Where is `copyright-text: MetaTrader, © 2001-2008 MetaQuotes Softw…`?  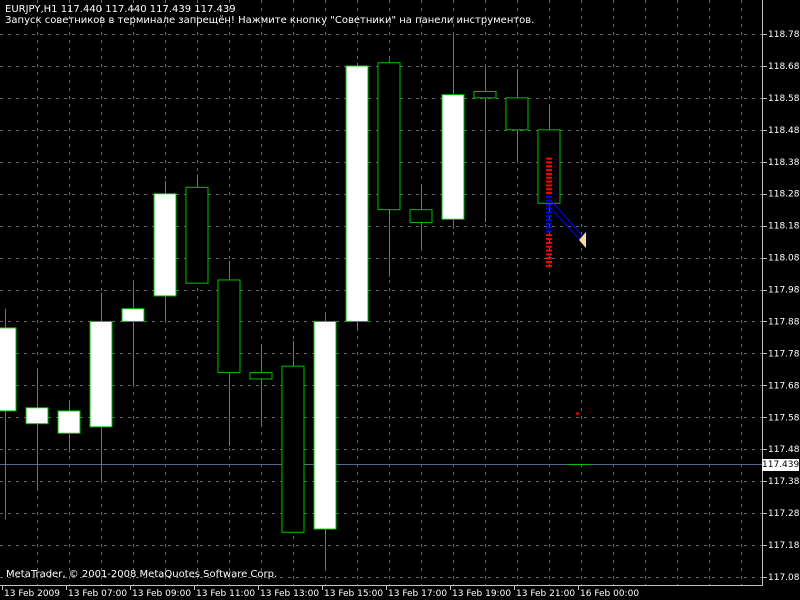 copyright-text: MetaTrader, © 2001-2008 MetaQuotes Softw… is located at coordinates (142, 574).